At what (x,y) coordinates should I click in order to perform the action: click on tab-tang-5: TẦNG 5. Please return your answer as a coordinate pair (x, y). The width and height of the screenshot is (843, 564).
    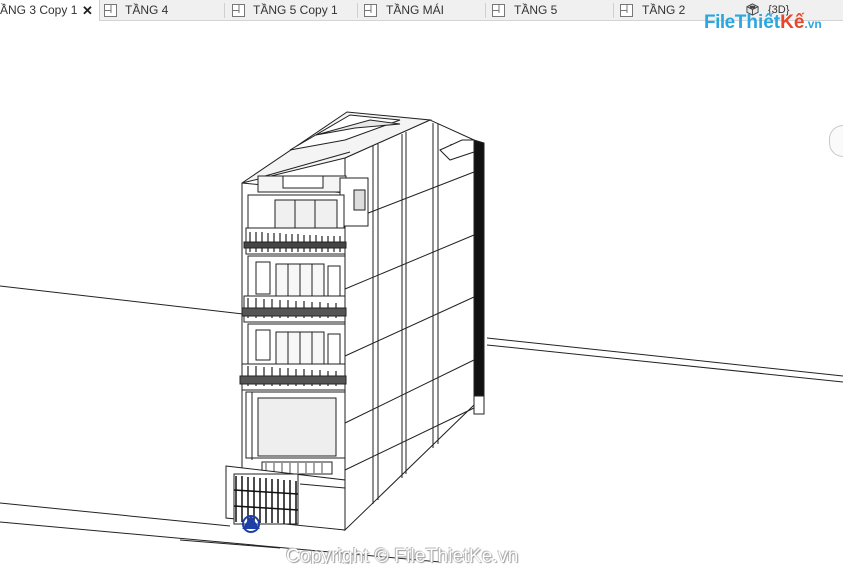
    Looking at the image, I should click on (552, 10).